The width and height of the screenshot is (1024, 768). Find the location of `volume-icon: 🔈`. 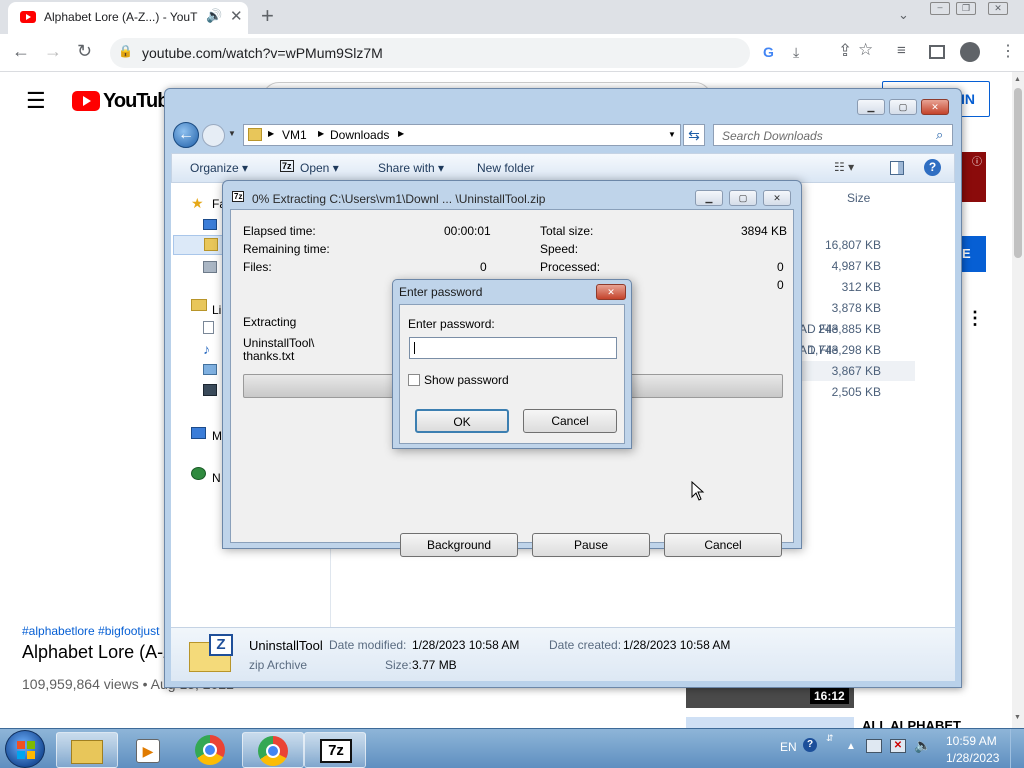

volume-icon: 🔈 is located at coordinates (922, 745).